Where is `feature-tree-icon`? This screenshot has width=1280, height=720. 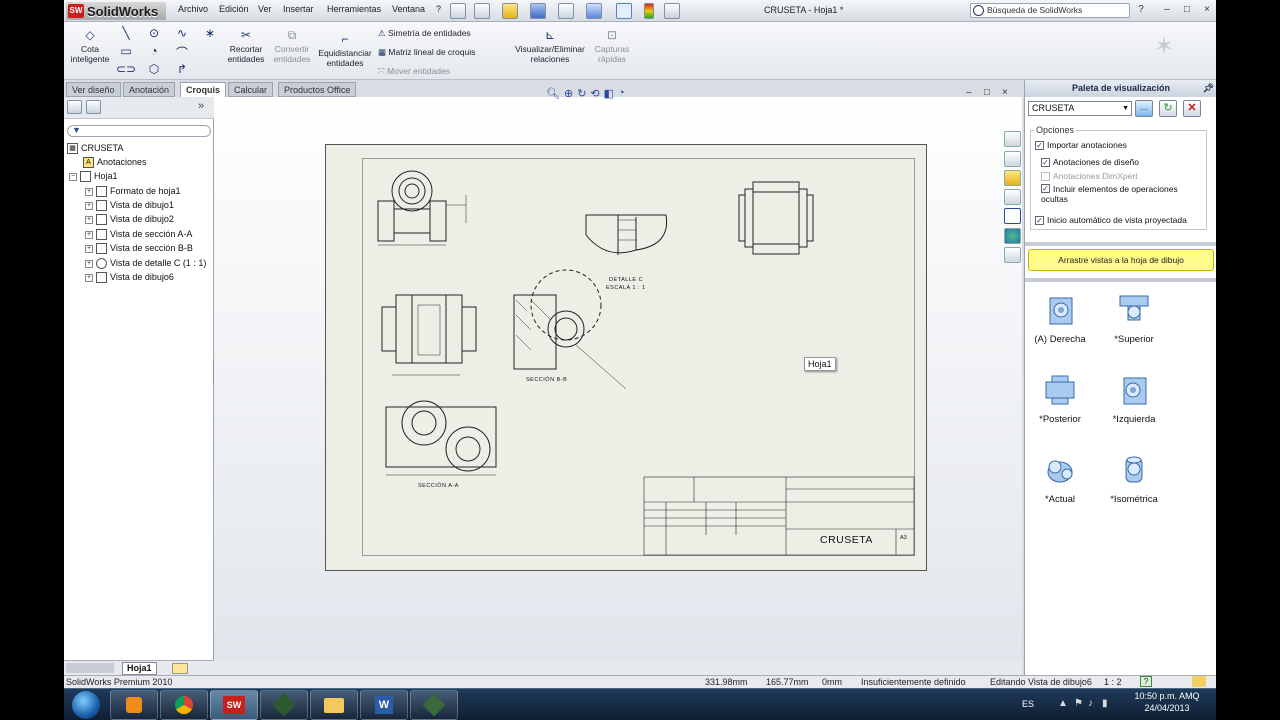
feature-tree-icon is located at coordinates (74, 107).